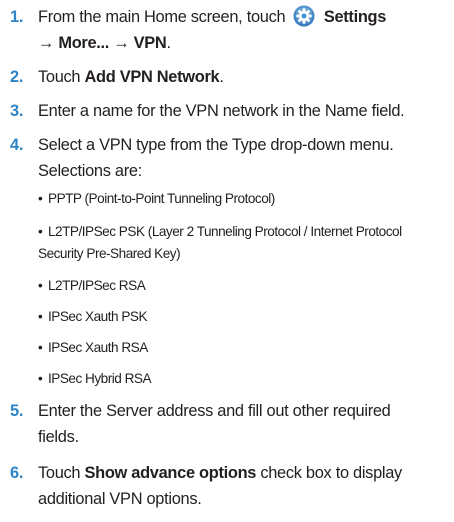 The image size is (454, 522). What do you see at coordinates (98, 347) in the screenshot?
I see `vpn-type-option-label: IPSec Xauth RSA` at bounding box center [98, 347].